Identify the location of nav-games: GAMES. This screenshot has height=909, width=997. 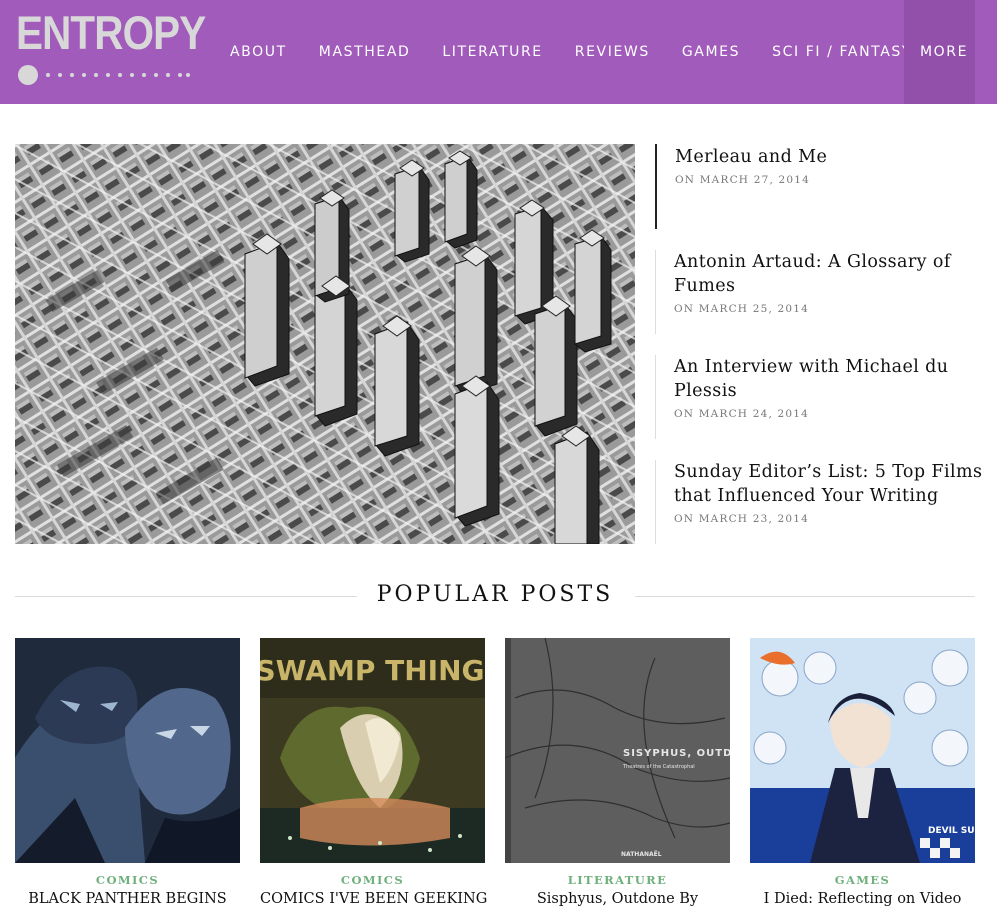
(711, 52).